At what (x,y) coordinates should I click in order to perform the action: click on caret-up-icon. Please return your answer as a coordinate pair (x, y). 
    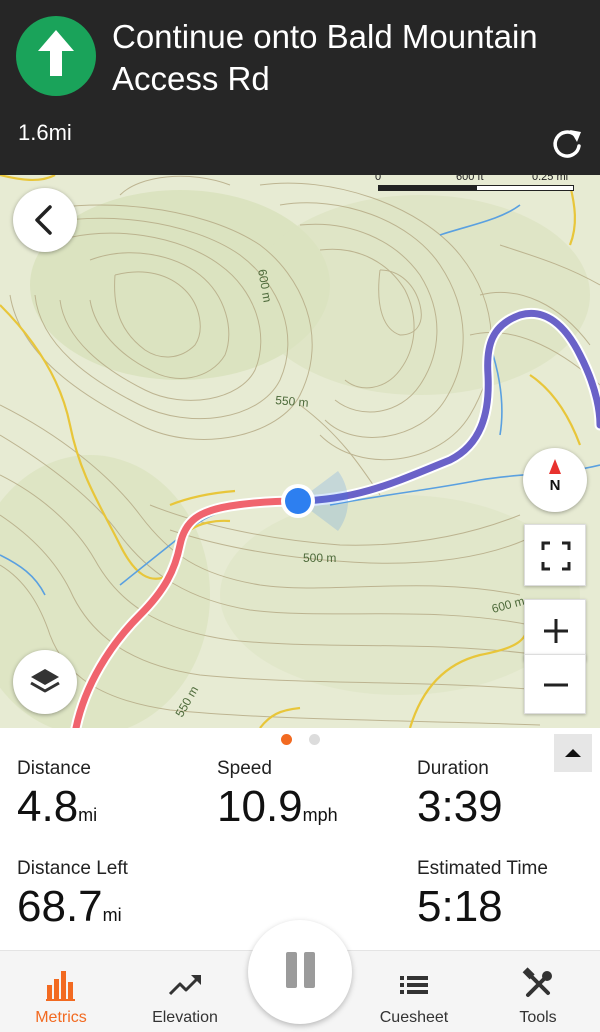
    Looking at the image, I should click on (573, 753).